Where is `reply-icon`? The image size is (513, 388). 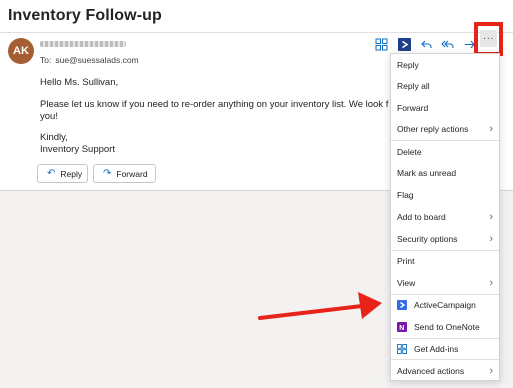
reply-icon is located at coordinates (426, 44).